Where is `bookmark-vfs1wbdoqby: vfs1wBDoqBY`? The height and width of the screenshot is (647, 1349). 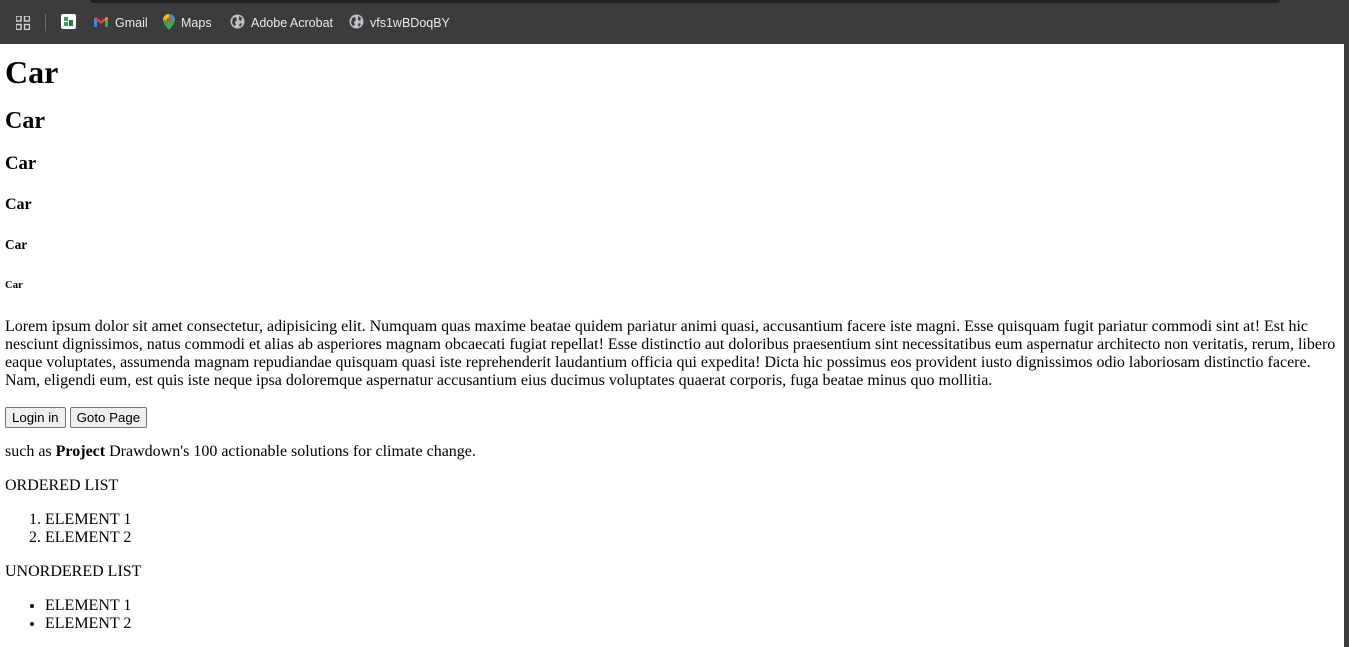 bookmark-vfs1wbdoqby: vfs1wBDoqBY is located at coordinates (399, 23).